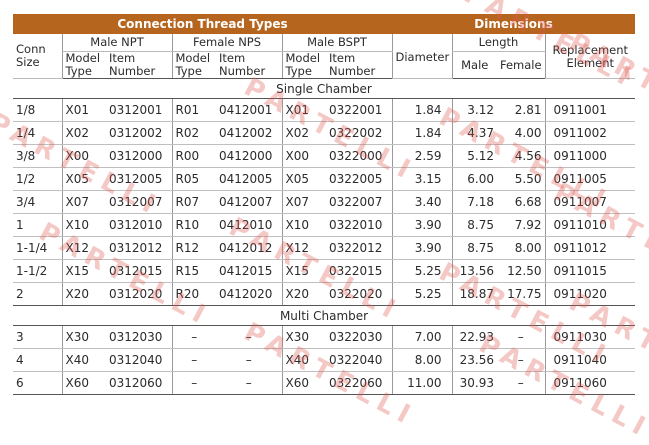  What do you see at coordinates (83, 337) in the screenshot?
I see `male-npt-model-cell: X30` at bounding box center [83, 337].